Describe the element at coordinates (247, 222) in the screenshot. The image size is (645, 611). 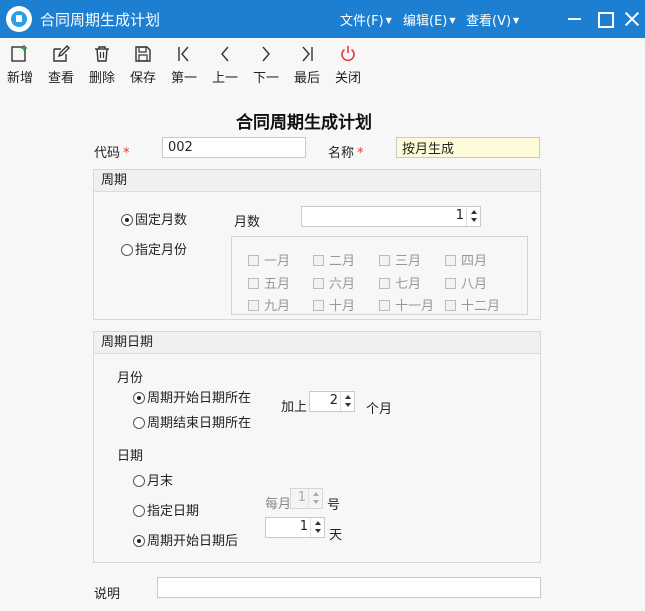
I see `month-count-label: 月数` at that location.